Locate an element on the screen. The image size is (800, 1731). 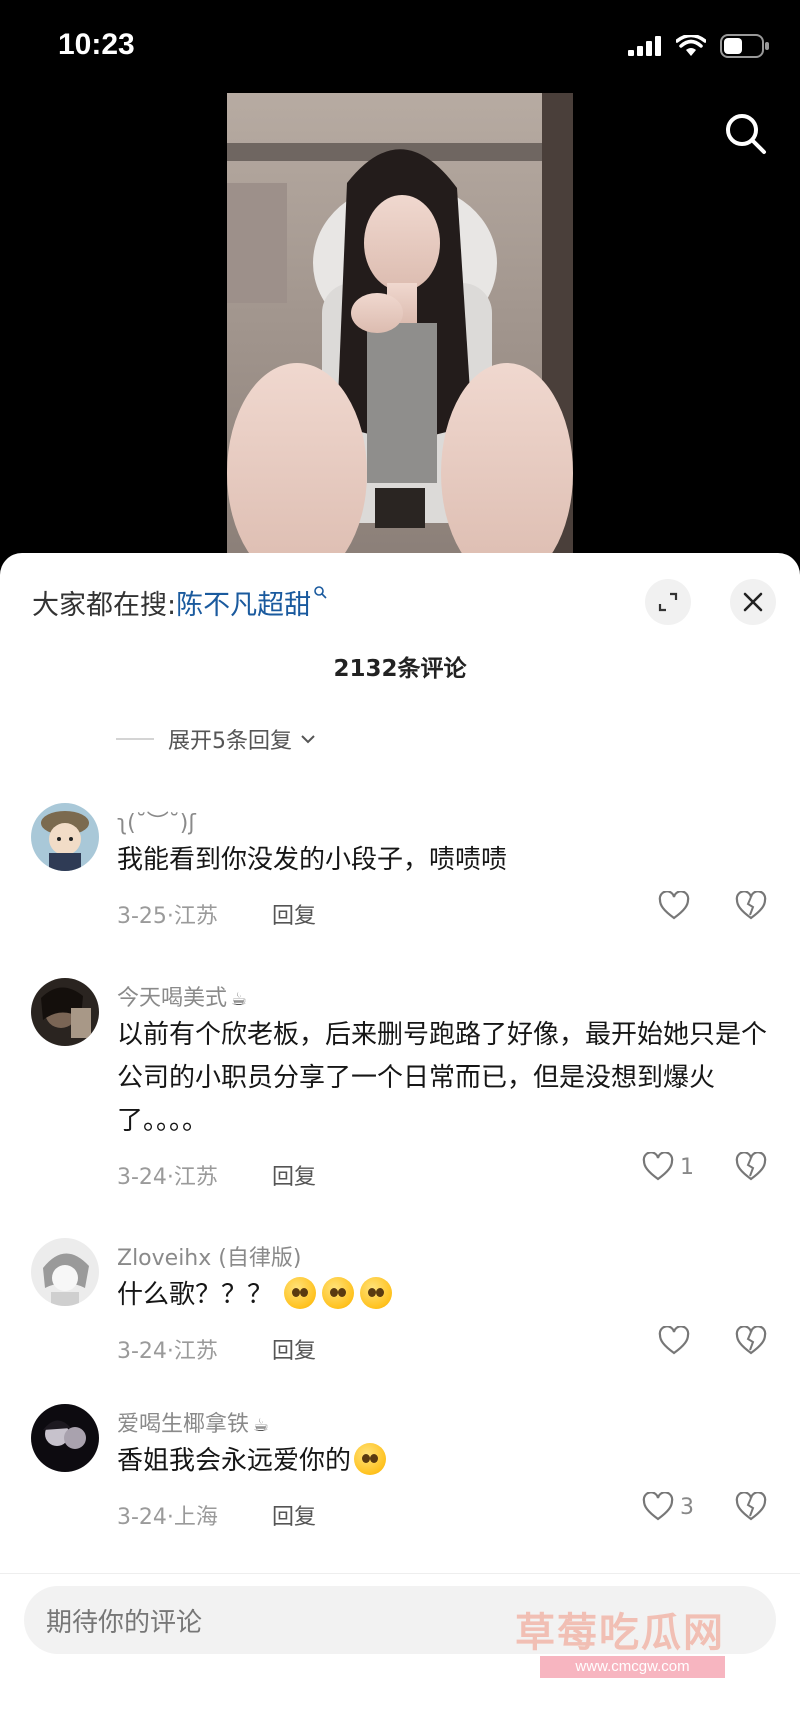
trending-prefix: 大家都在搜: is located at coordinates (104, 605).